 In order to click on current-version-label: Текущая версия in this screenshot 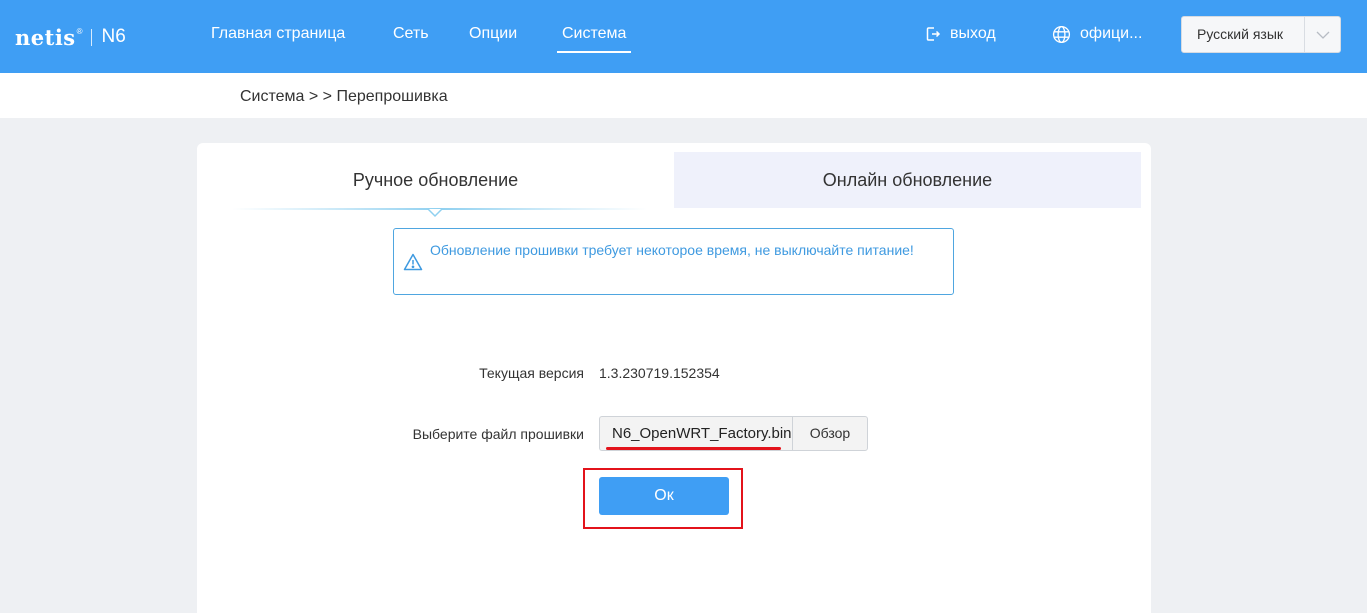, I will do `click(531, 373)`.